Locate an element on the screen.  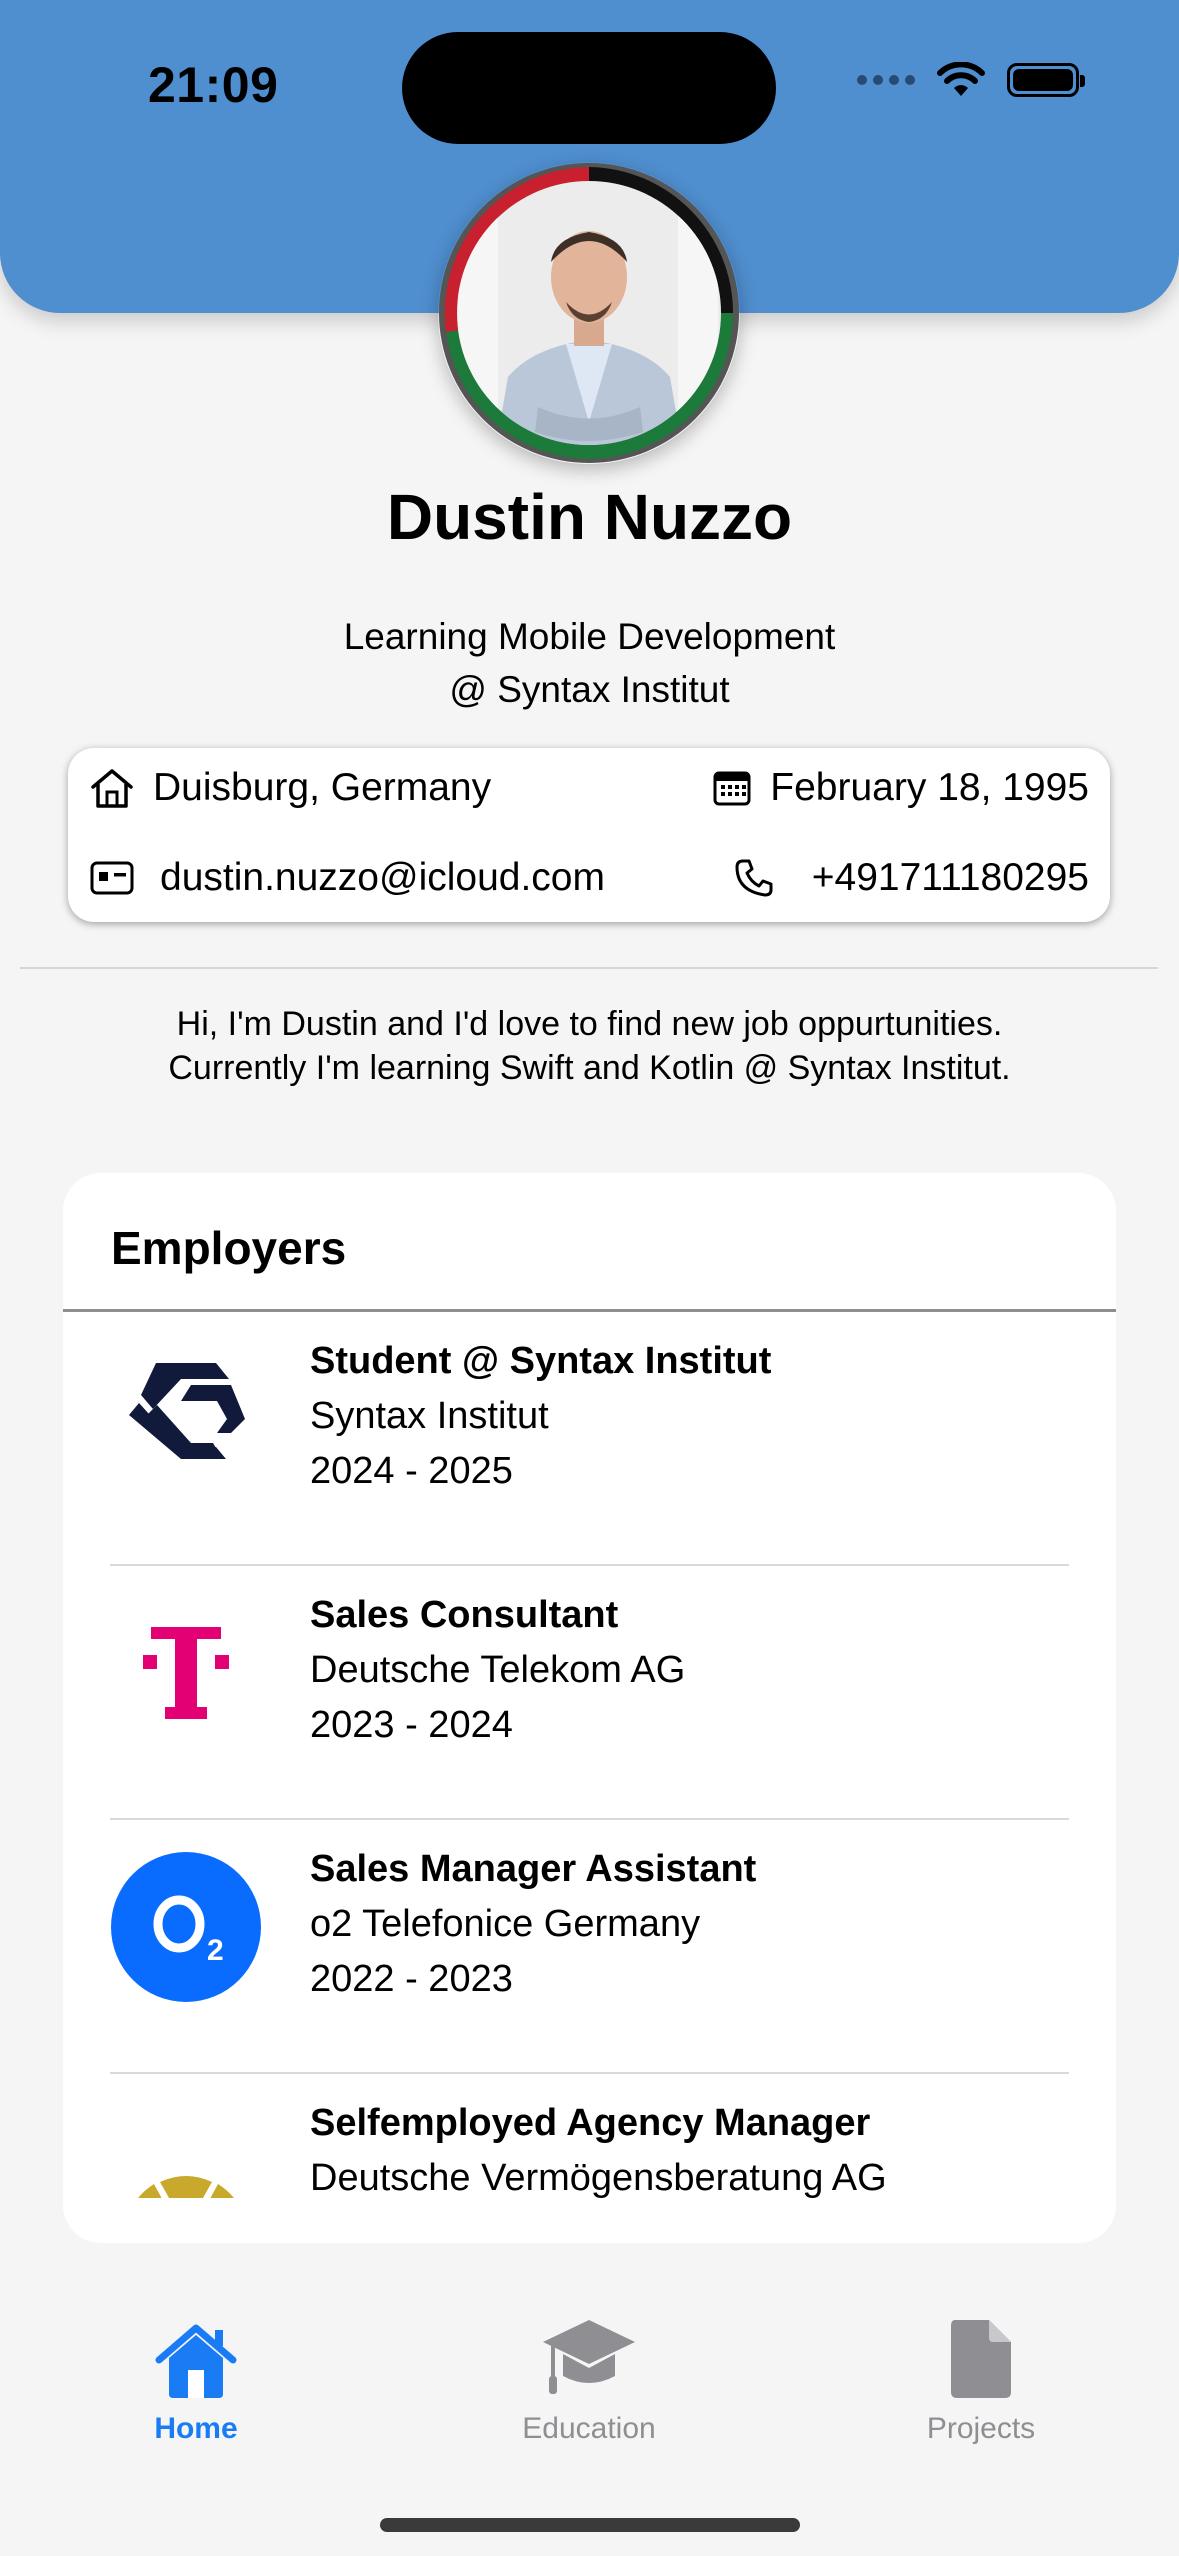
subtitle-line-2: @ Syntax Institut is located at coordinates (589, 689).